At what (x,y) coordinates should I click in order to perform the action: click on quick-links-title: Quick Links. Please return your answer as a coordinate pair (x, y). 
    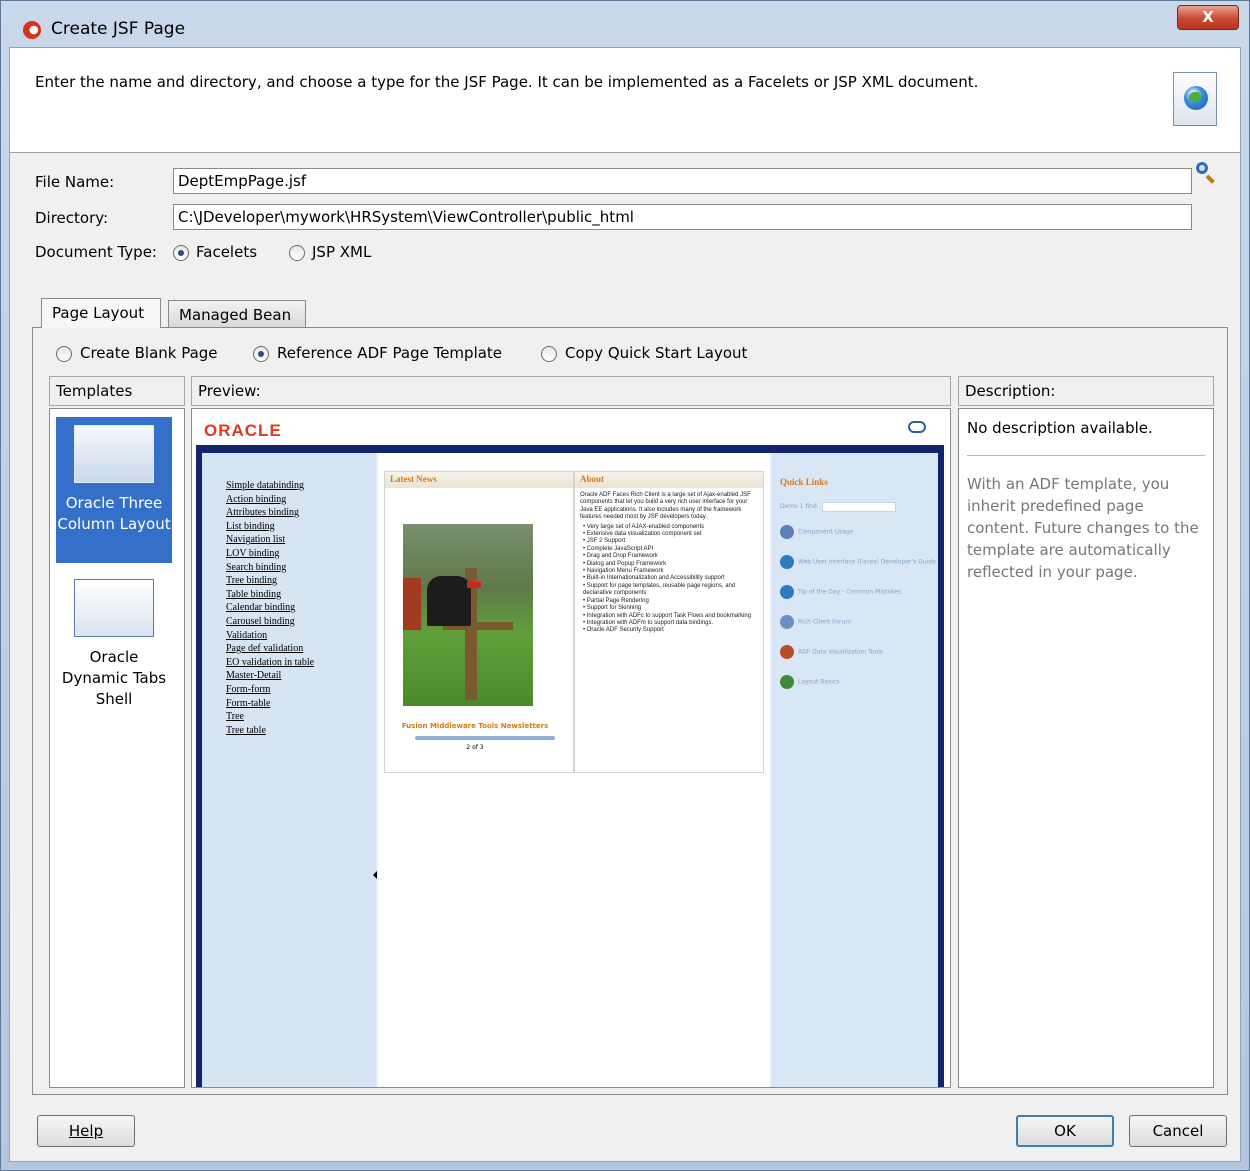
    Looking at the image, I should click on (804, 482).